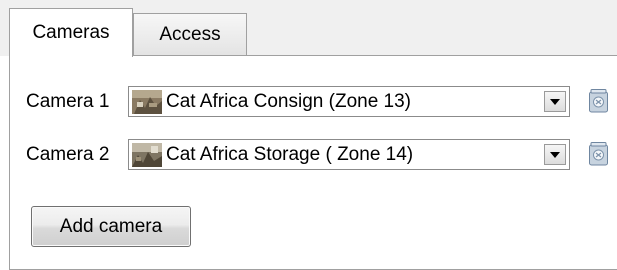  I want to click on camera-1-label: Camera 1, so click(68, 101).